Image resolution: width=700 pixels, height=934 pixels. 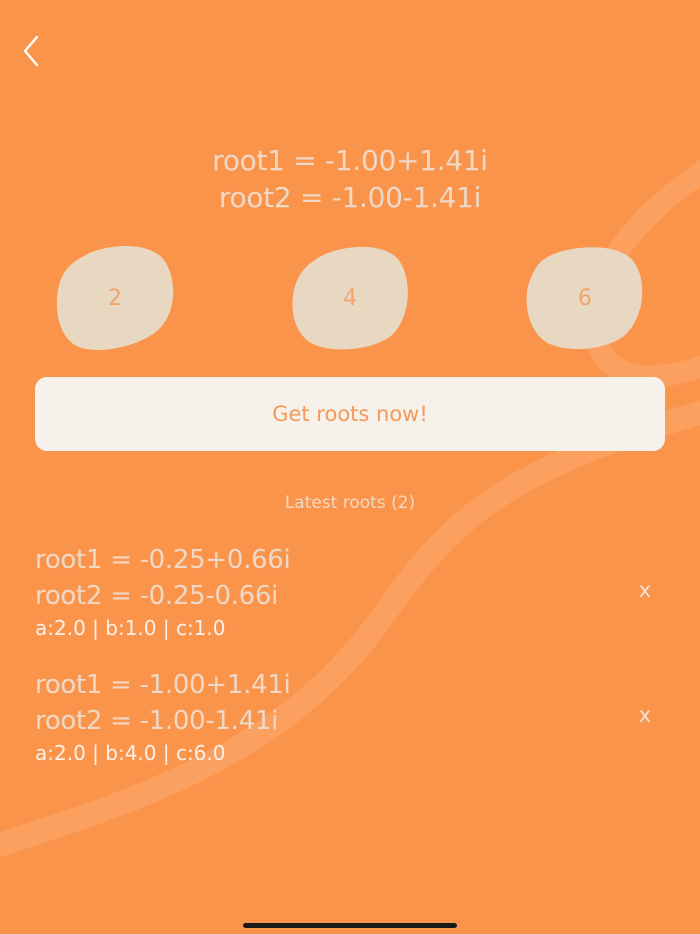 I want to click on history-root1: root1 = -0.25+0.66i, so click(x=163, y=560).